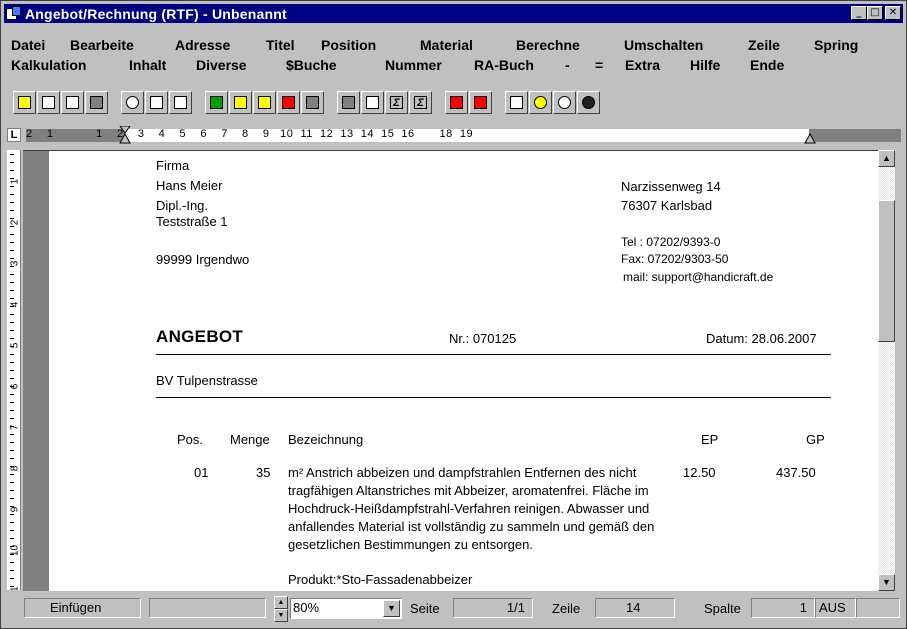 The height and width of the screenshot is (629, 907). Describe the element at coordinates (671, 186) in the screenshot. I see `company-street: Narzissenweg 14` at that location.